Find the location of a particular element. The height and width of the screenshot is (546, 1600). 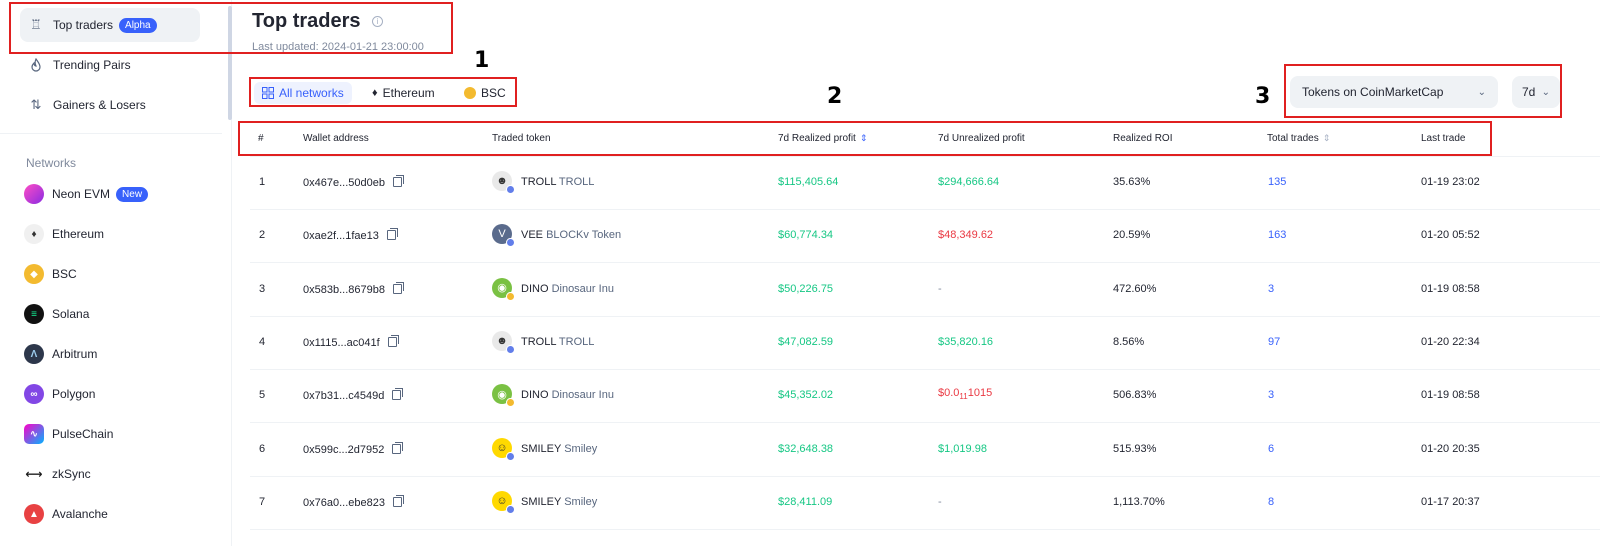

realized-profit: $115,405.64 is located at coordinates (808, 182).